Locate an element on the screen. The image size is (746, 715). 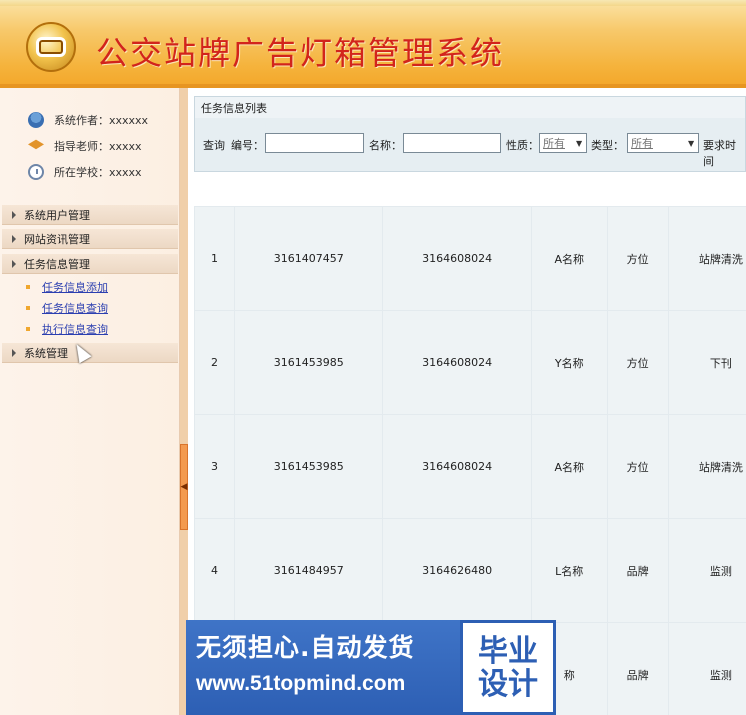
menu-label: 任务信息管理 is located at coordinates (57, 264).